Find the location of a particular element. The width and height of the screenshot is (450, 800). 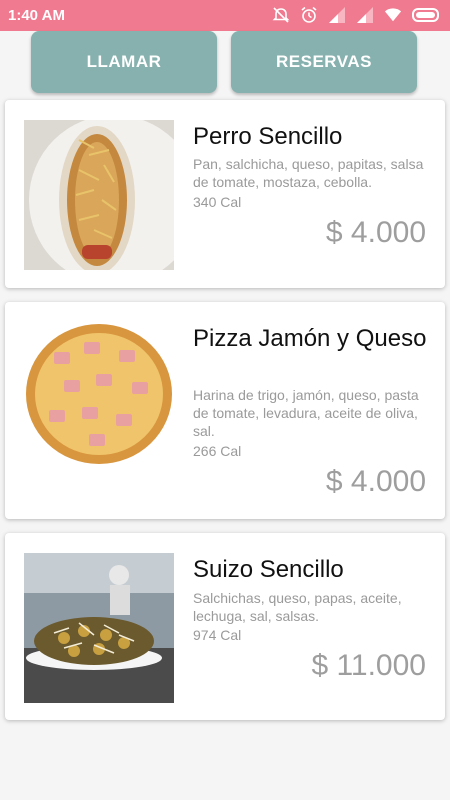

item-price: $ 11.000 is located at coordinates (368, 665).